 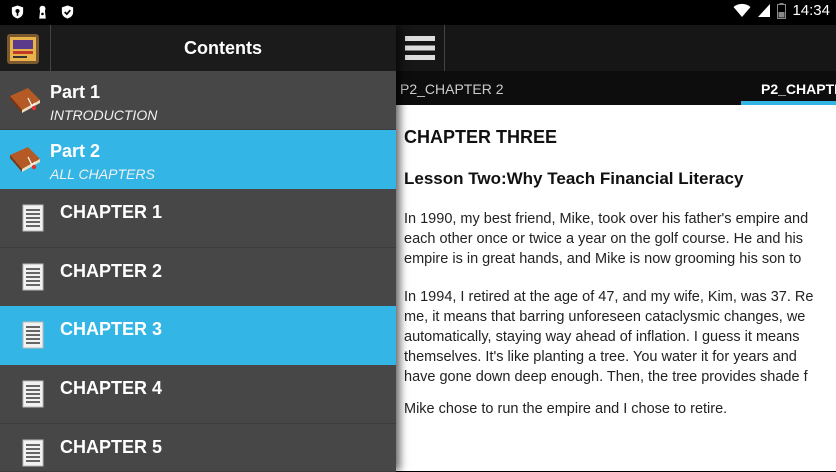 What do you see at coordinates (104, 115) in the screenshot?
I see `group-subtitle: INTRODUCTION` at bounding box center [104, 115].